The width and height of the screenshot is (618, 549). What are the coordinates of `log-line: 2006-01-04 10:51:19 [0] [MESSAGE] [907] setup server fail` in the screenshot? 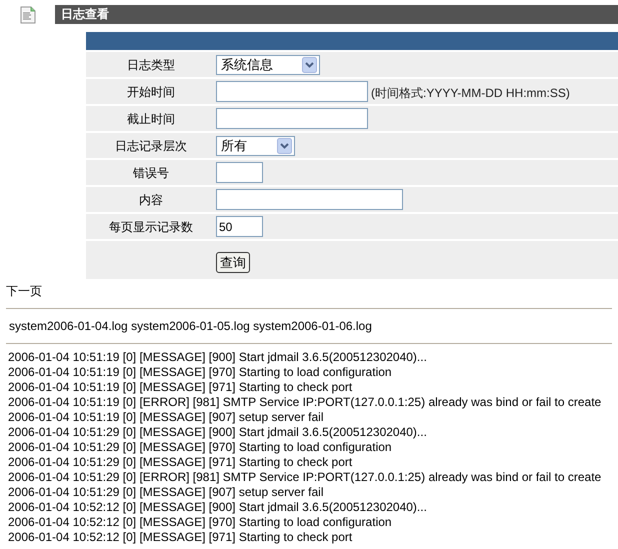 It's located at (166, 417).